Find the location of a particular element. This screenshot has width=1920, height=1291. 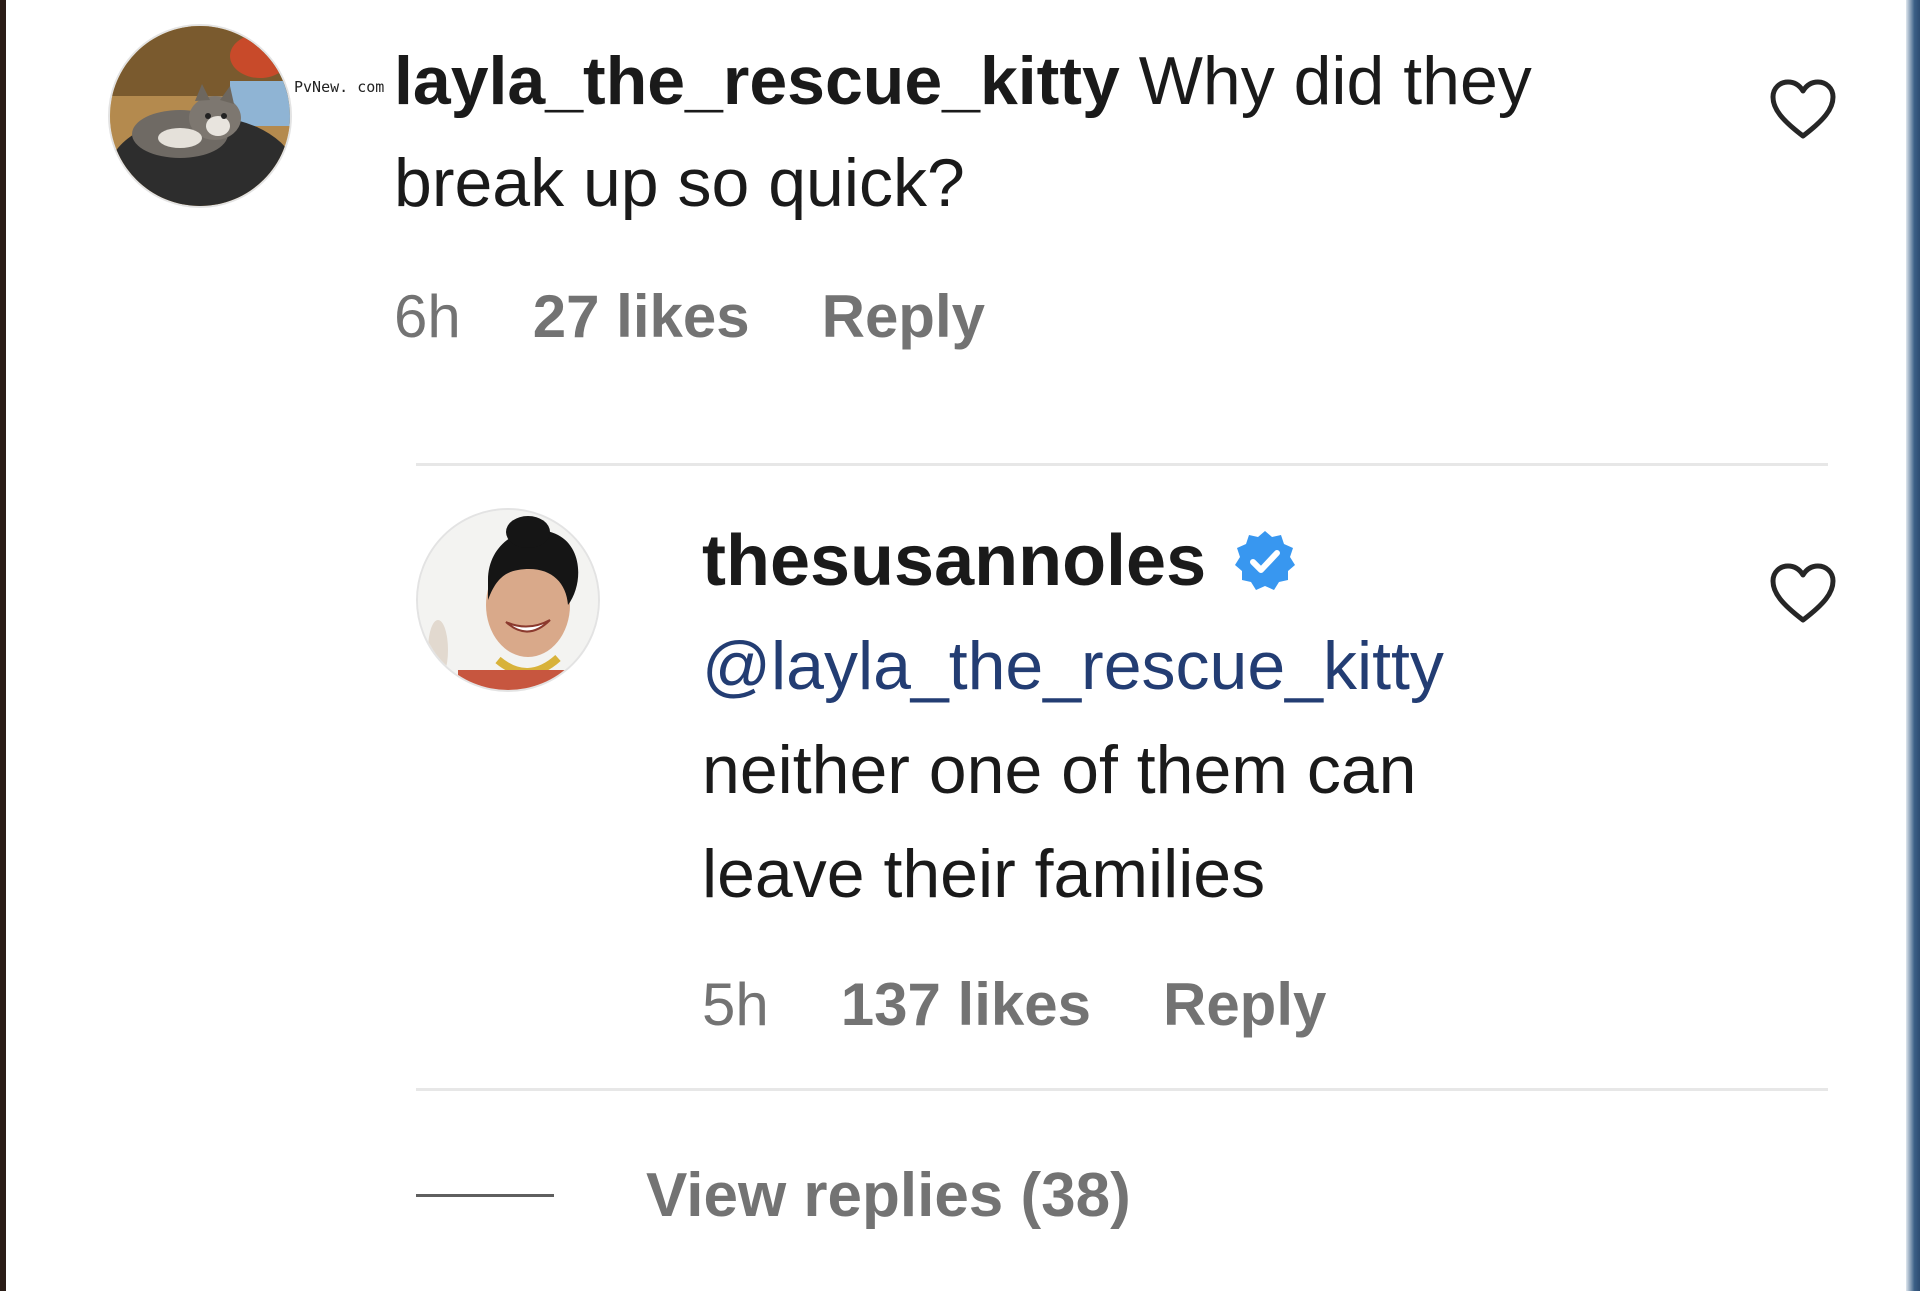

reply-avatar is located at coordinates (508, 600).